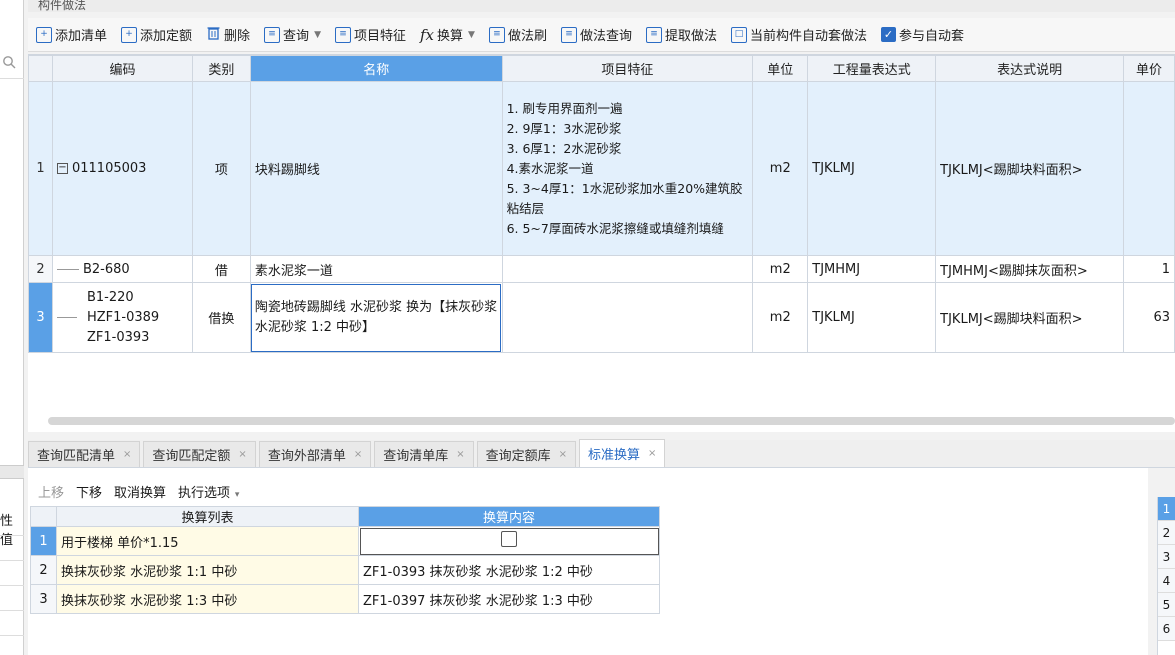 The height and width of the screenshot is (655, 1175). Describe the element at coordinates (122, 68) in the screenshot. I see `header-code: 编码` at that location.